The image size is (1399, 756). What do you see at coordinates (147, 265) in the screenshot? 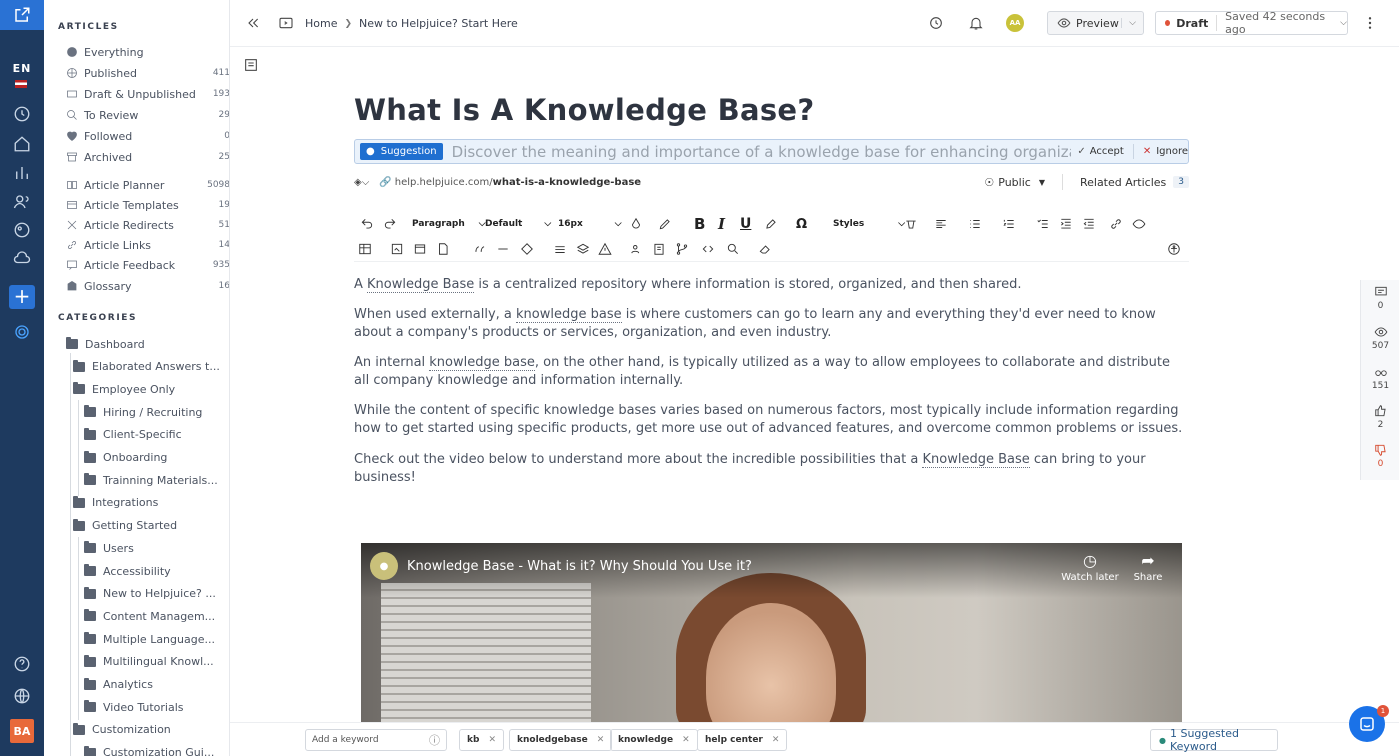
I see `sidebar-item-article-feedback: Article Feedback 935` at bounding box center [147, 265].